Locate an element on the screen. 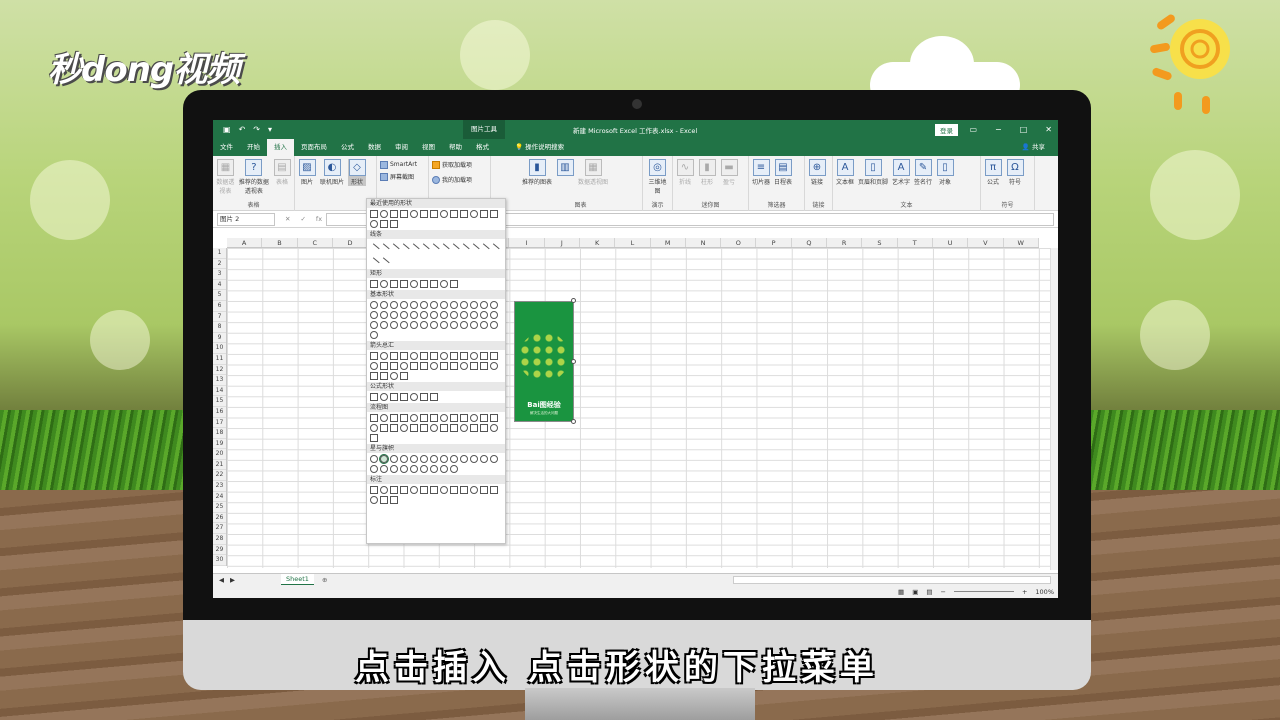  textbox-button: A 文本框 is located at coordinates (845, 172).